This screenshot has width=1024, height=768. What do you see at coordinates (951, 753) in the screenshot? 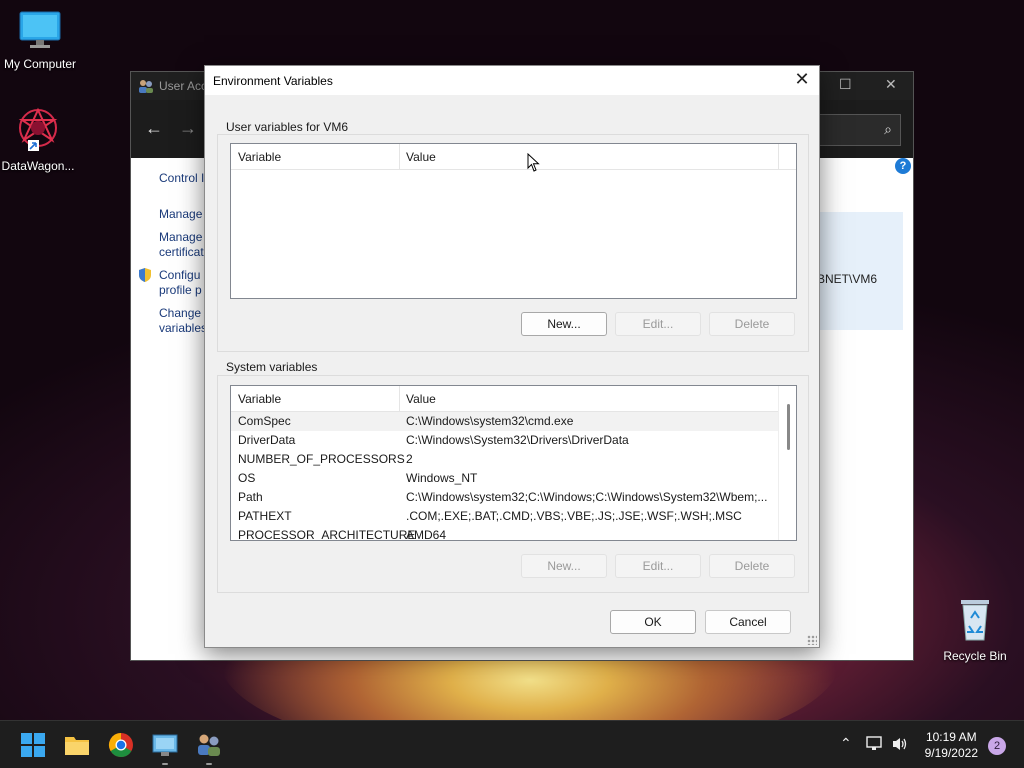
I see `clock-date: 9/19/2022` at bounding box center [951, 753].